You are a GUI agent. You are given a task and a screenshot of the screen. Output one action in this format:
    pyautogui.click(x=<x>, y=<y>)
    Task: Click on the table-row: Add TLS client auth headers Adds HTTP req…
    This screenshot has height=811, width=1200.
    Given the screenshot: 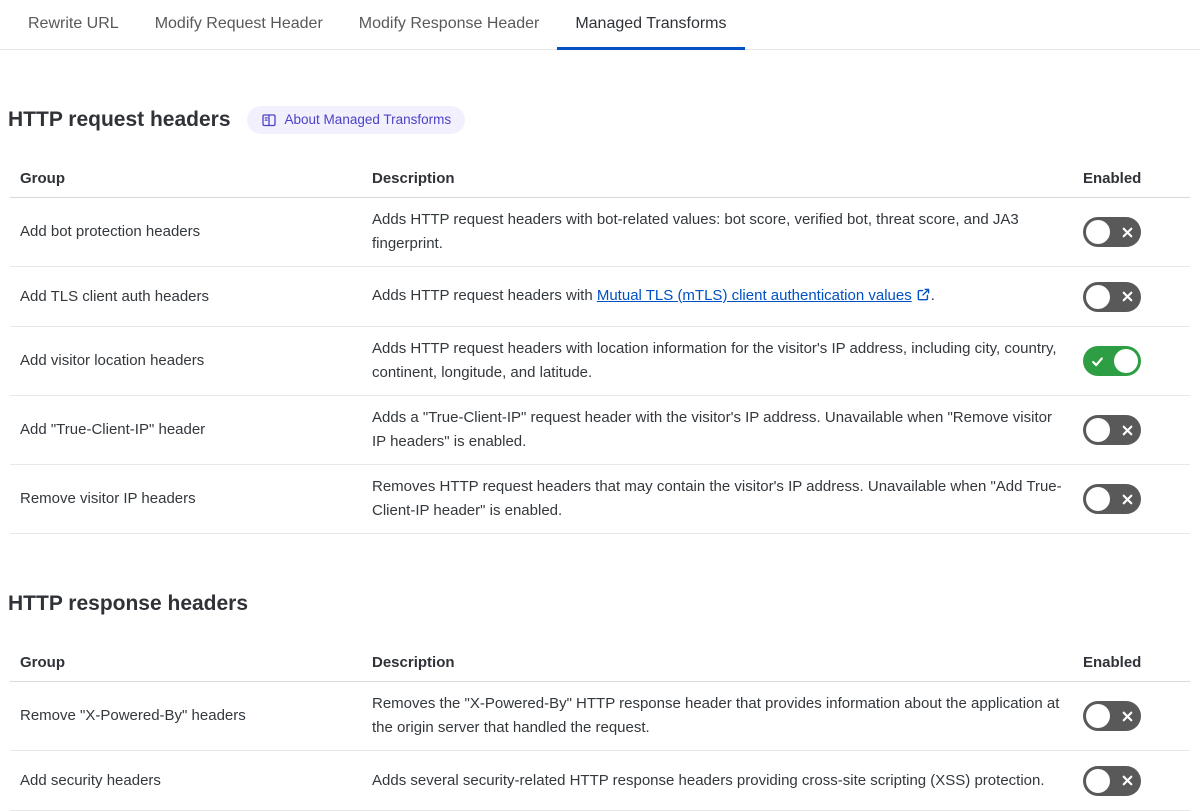 What is the action you would take?
    pyautogui.click(x=600, y=297)
    